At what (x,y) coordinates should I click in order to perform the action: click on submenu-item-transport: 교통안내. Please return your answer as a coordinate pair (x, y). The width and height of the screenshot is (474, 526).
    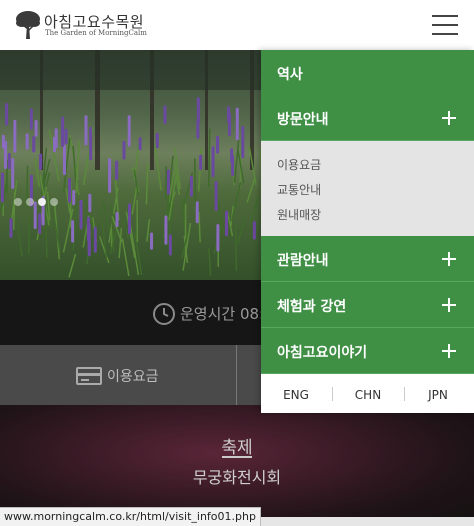
    Looking at the image, I should click on (299, 189).